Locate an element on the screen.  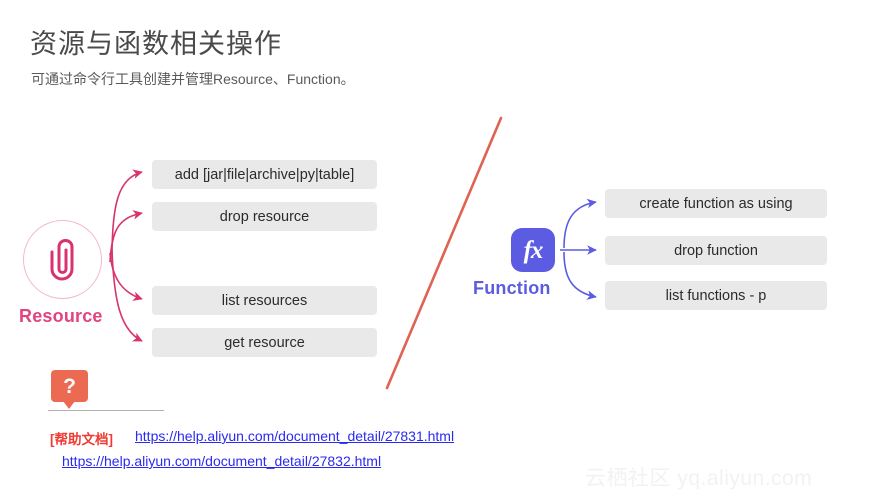
resource-command-label: add [jar|file|archive|py|table] is located at coordinates (264, 174).